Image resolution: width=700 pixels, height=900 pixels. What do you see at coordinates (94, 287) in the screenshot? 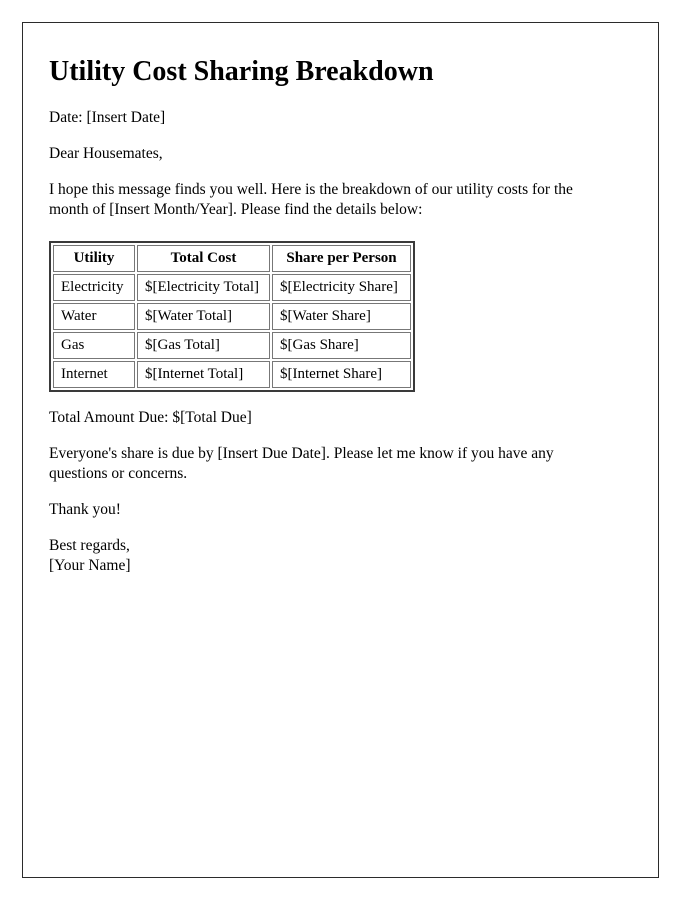
I see `cell-utility-name: Electricity` at bounding box center [94, 287].